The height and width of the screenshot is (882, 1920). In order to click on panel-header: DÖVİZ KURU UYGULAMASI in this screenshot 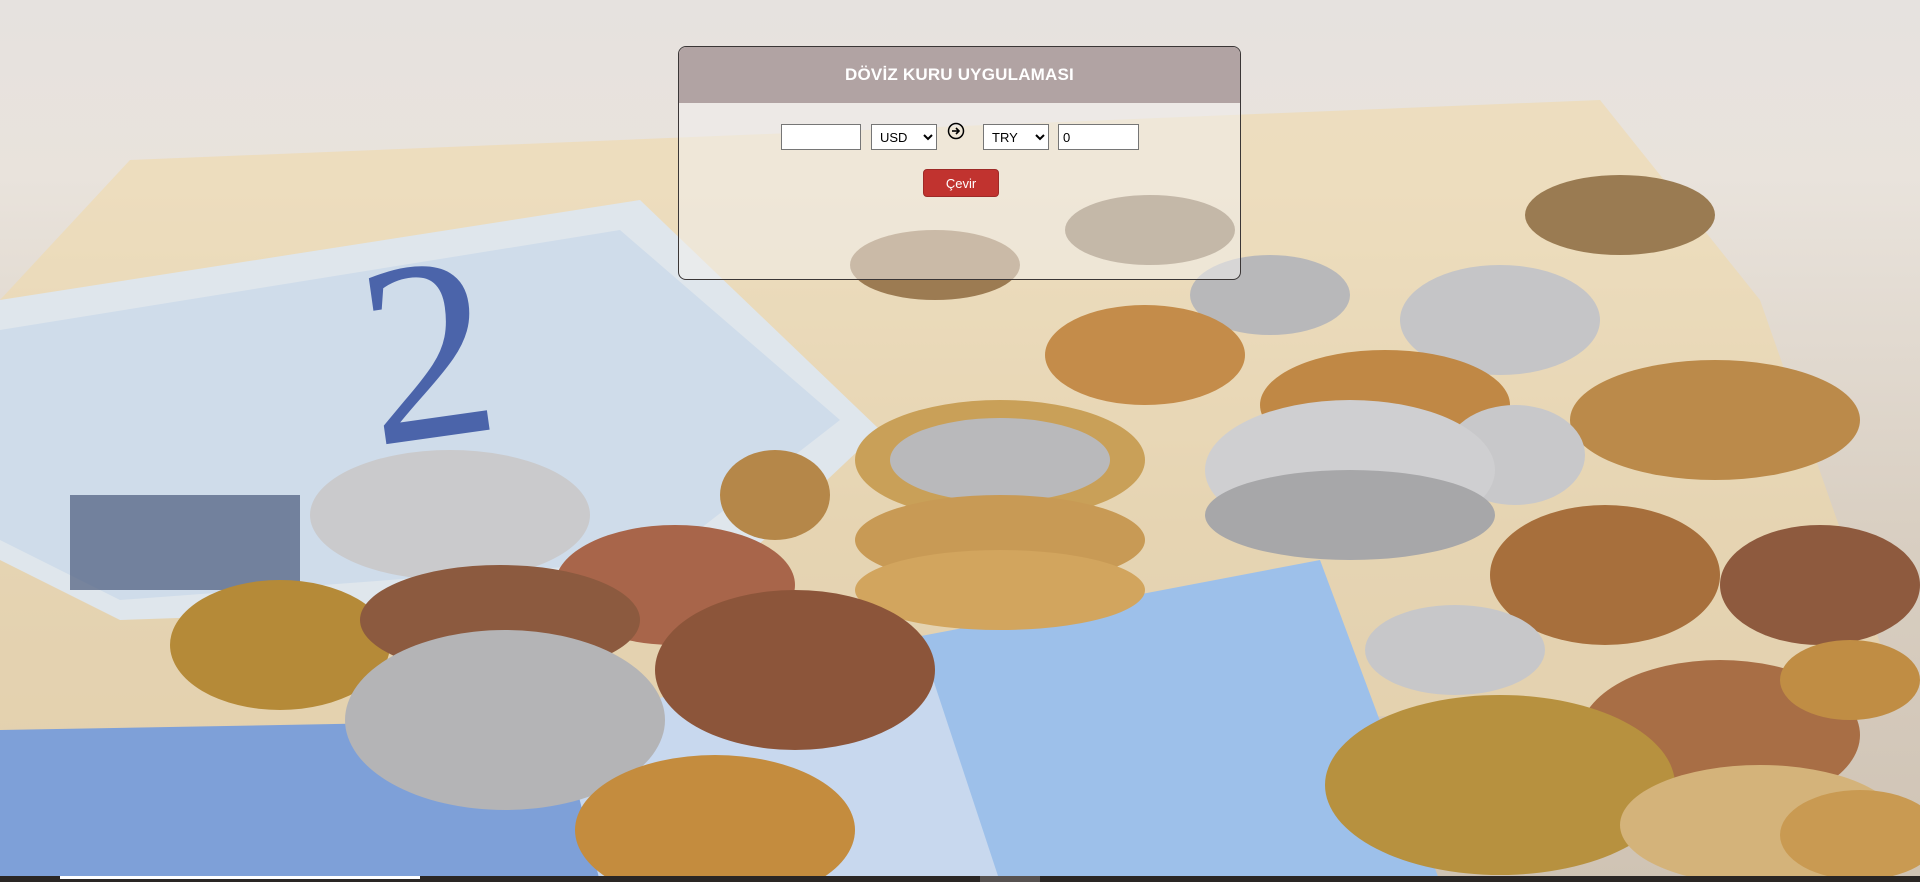, I will do `click(959, 75)`.